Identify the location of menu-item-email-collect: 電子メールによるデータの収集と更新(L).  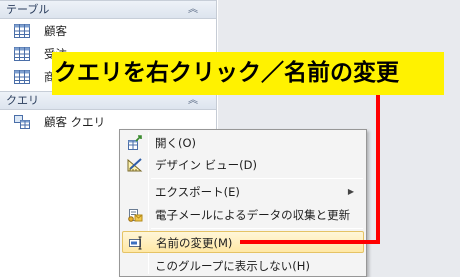
(243, 224).